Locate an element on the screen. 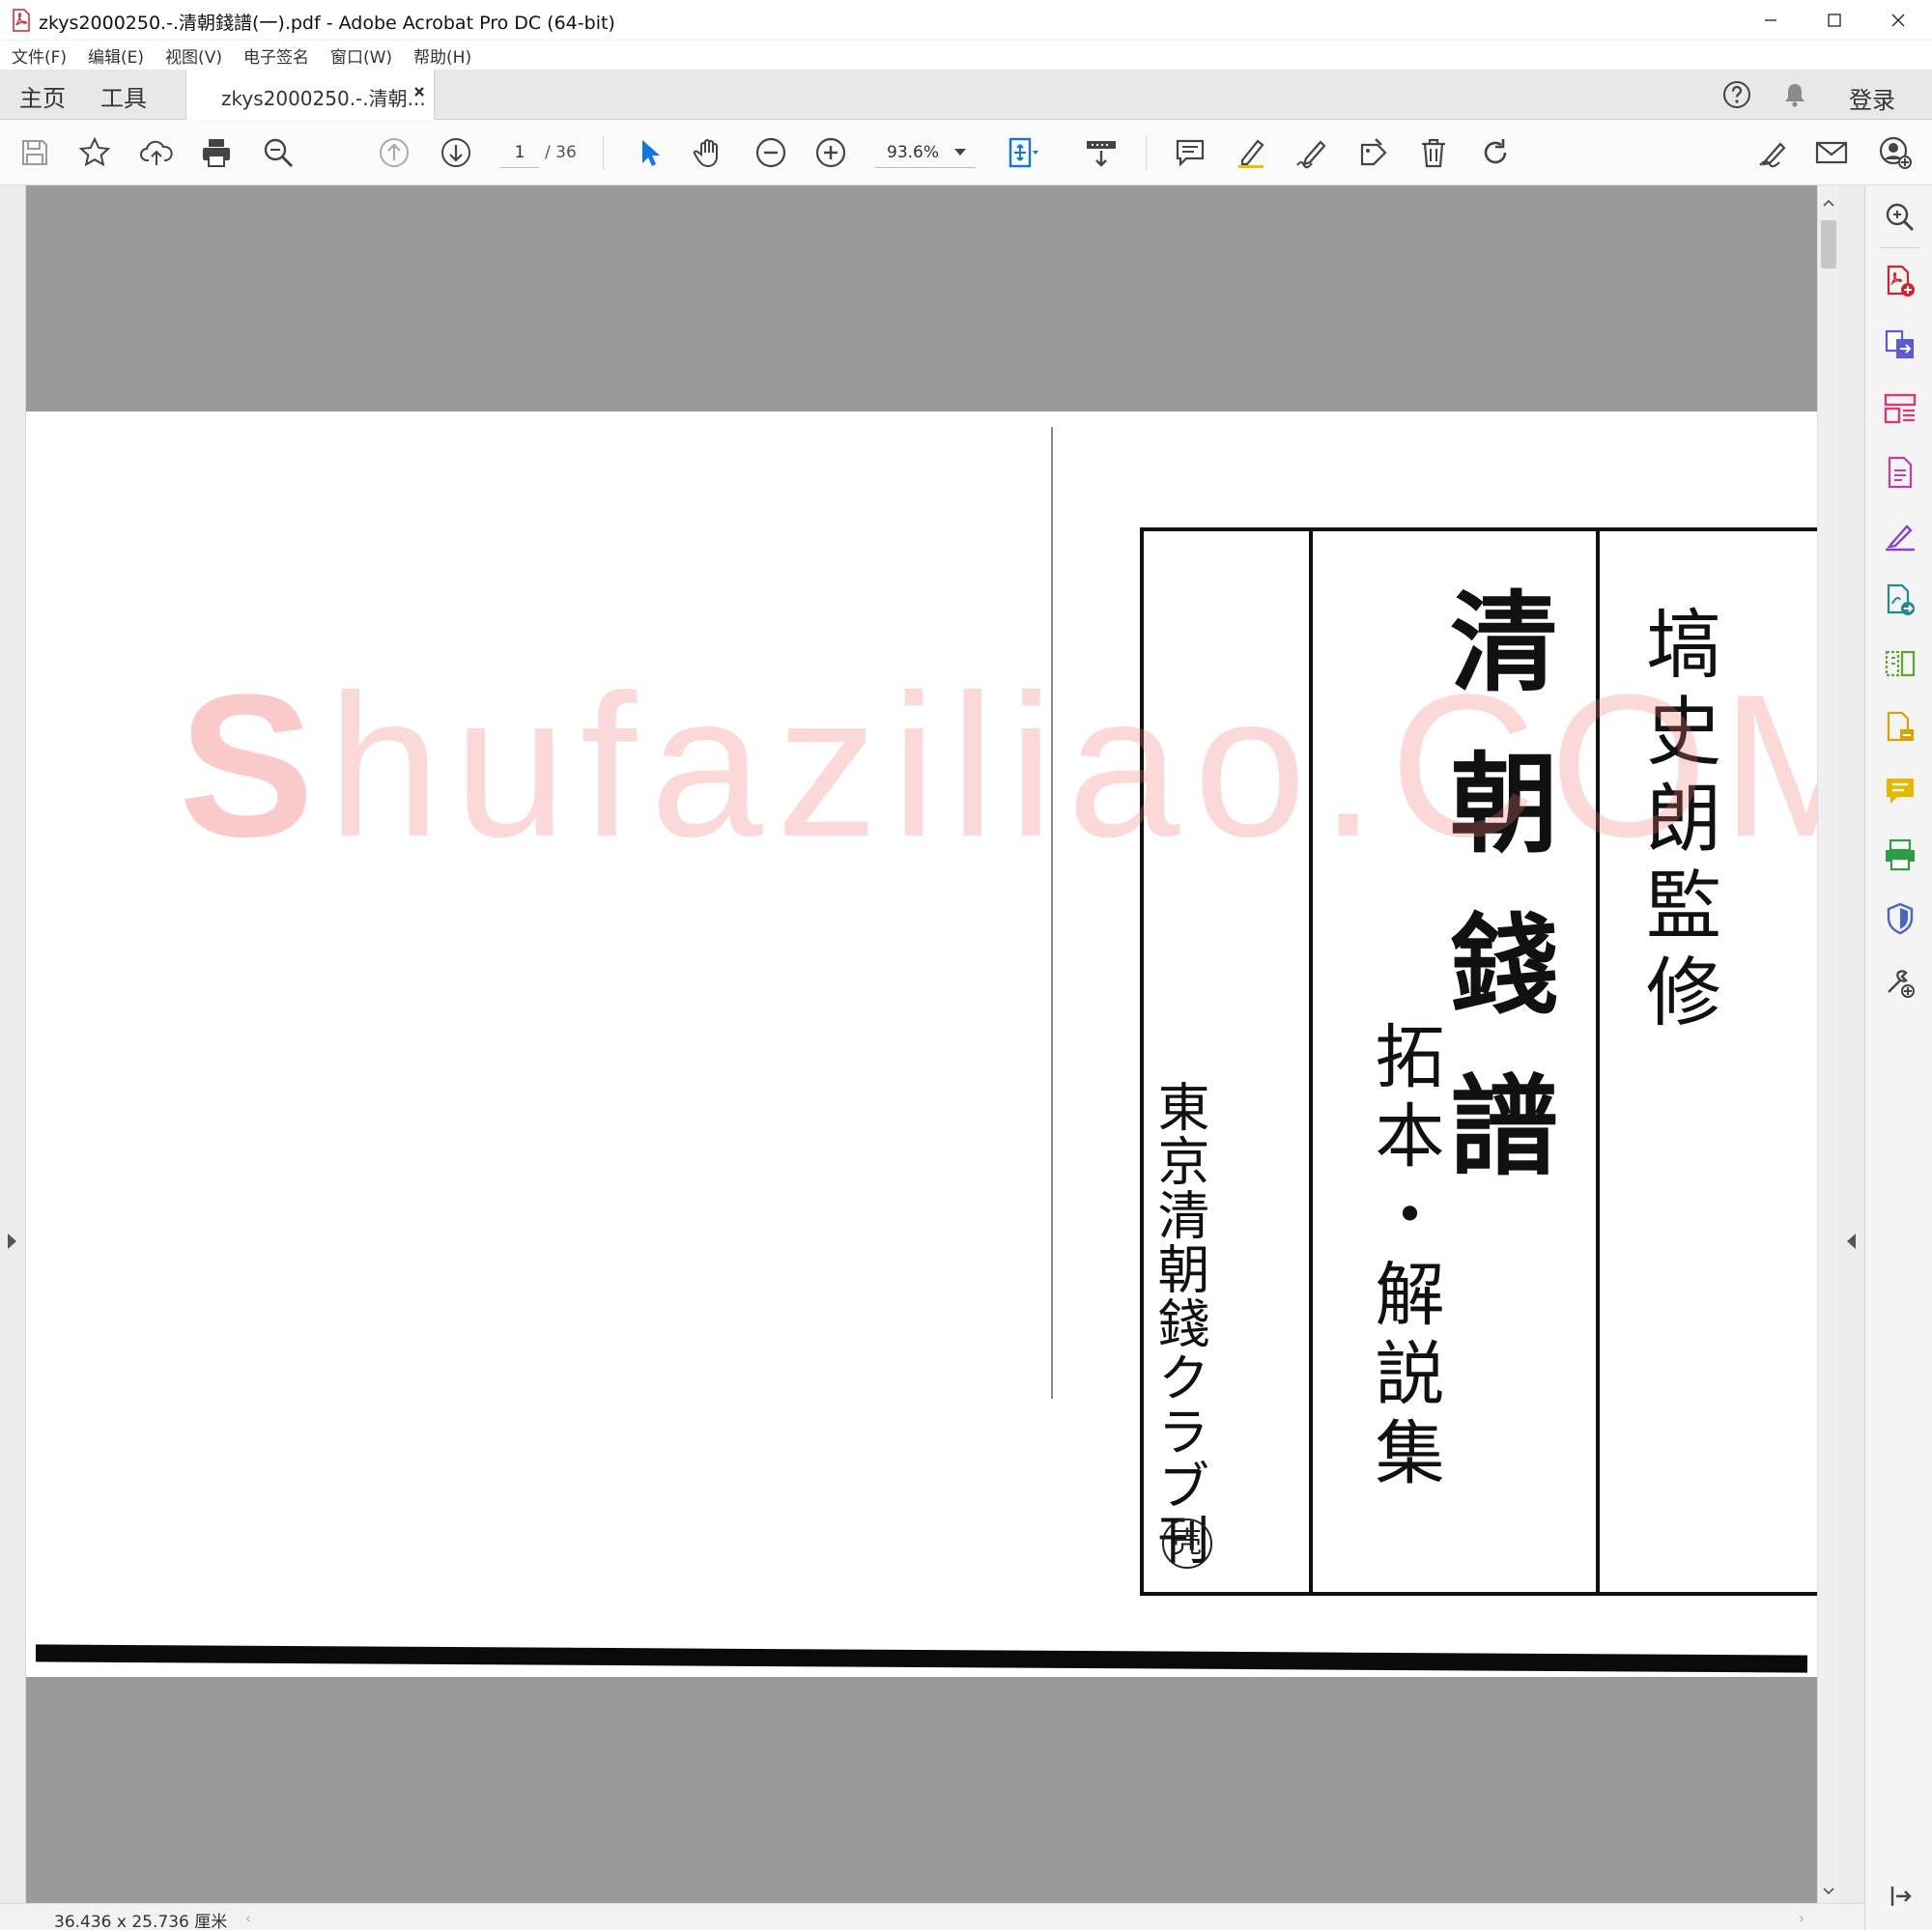 This screenshot has height=1930, width=1932. fit-page-icon is located at coordinates (1024, 152).